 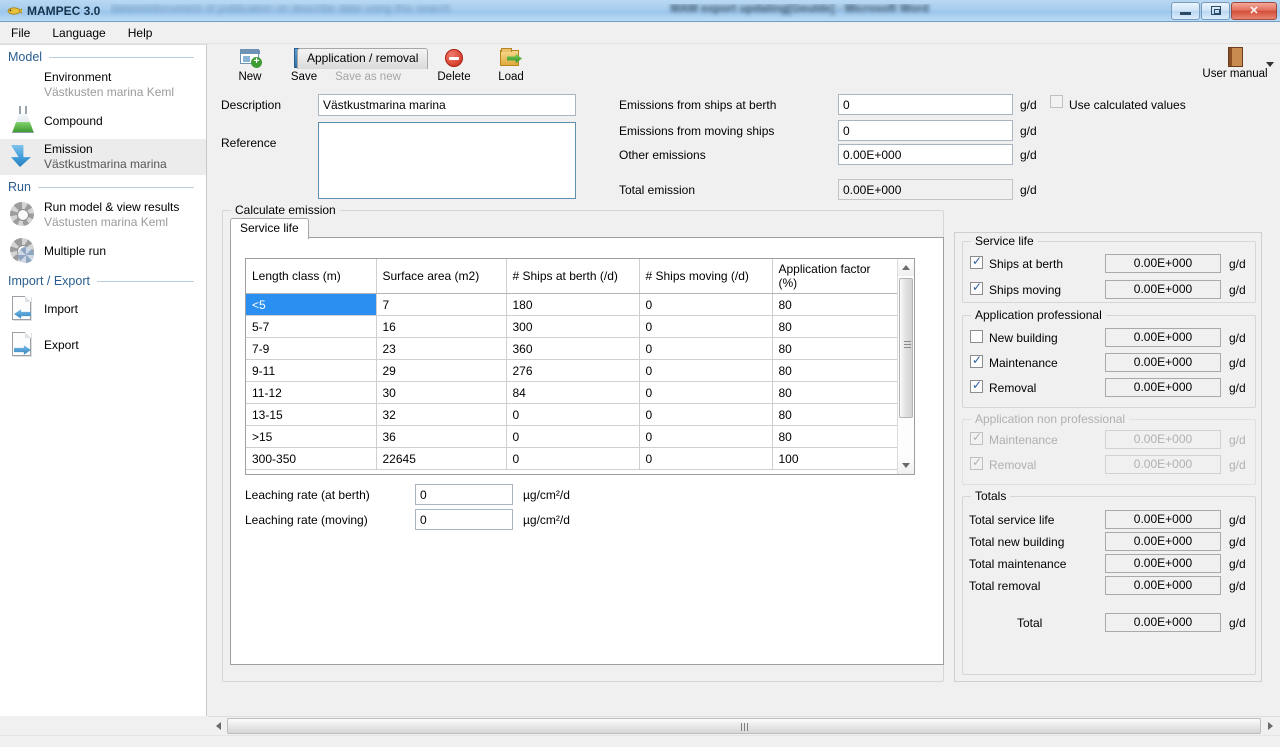 What do you see at coordinates (1270, 64) in the screenshot?
I see `chevron-down-icon` at bounding box center [1270, 64].